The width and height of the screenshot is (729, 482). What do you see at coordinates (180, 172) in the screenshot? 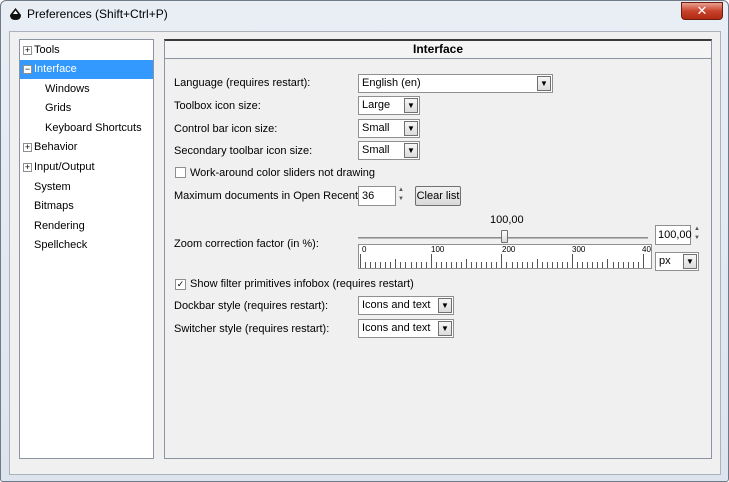
I see `workaround-color-checkbox` at bounding box center [180, 172].